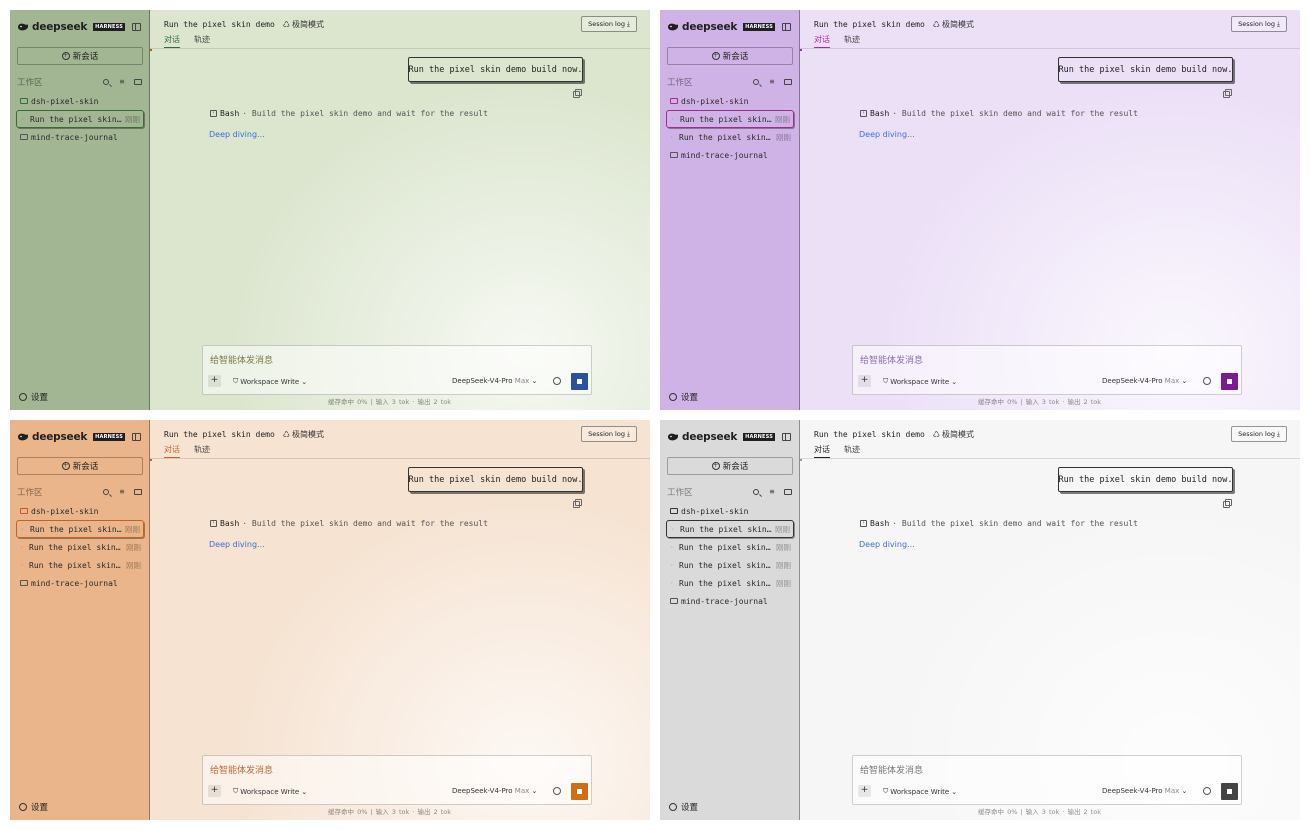  What do you see at coordinates (674, 101) in the screenshot?
I see `folder-icon` at bounding box center [674, 101].